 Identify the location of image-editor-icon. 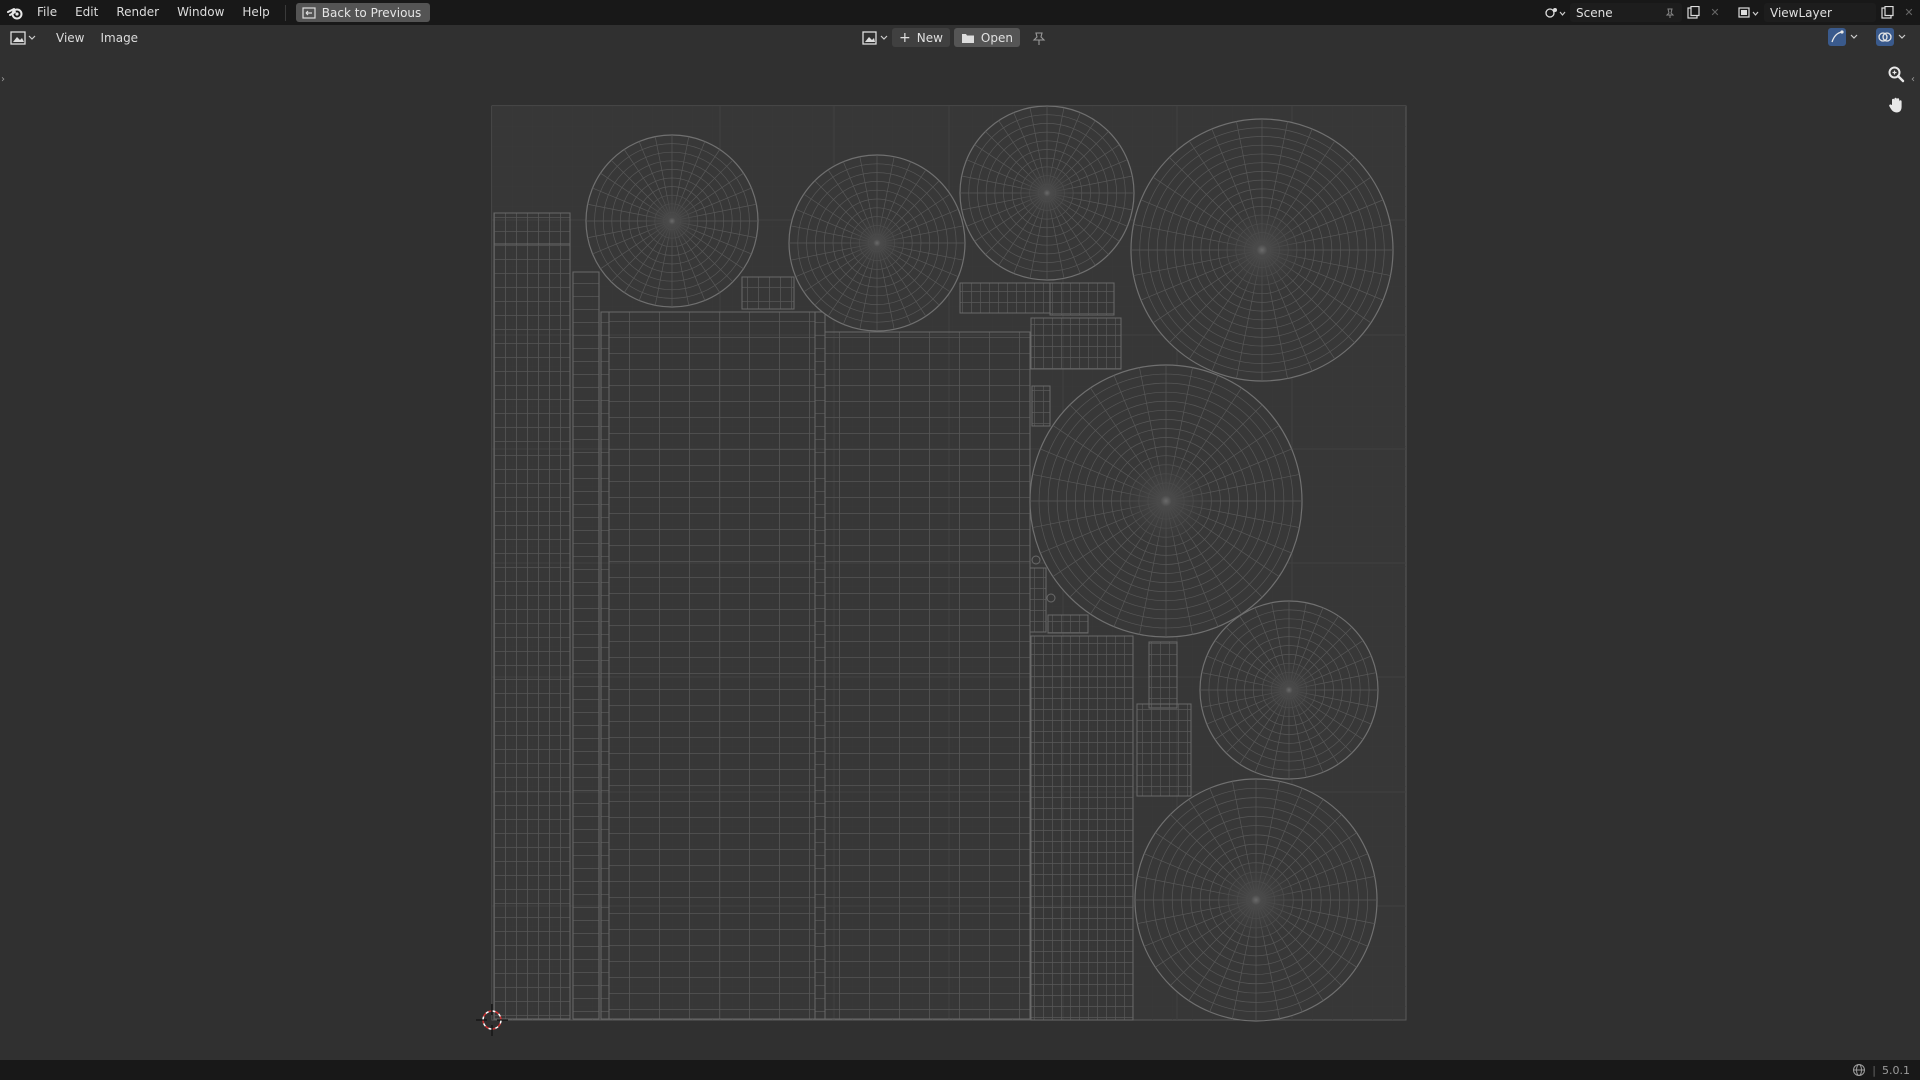
(18, 37).